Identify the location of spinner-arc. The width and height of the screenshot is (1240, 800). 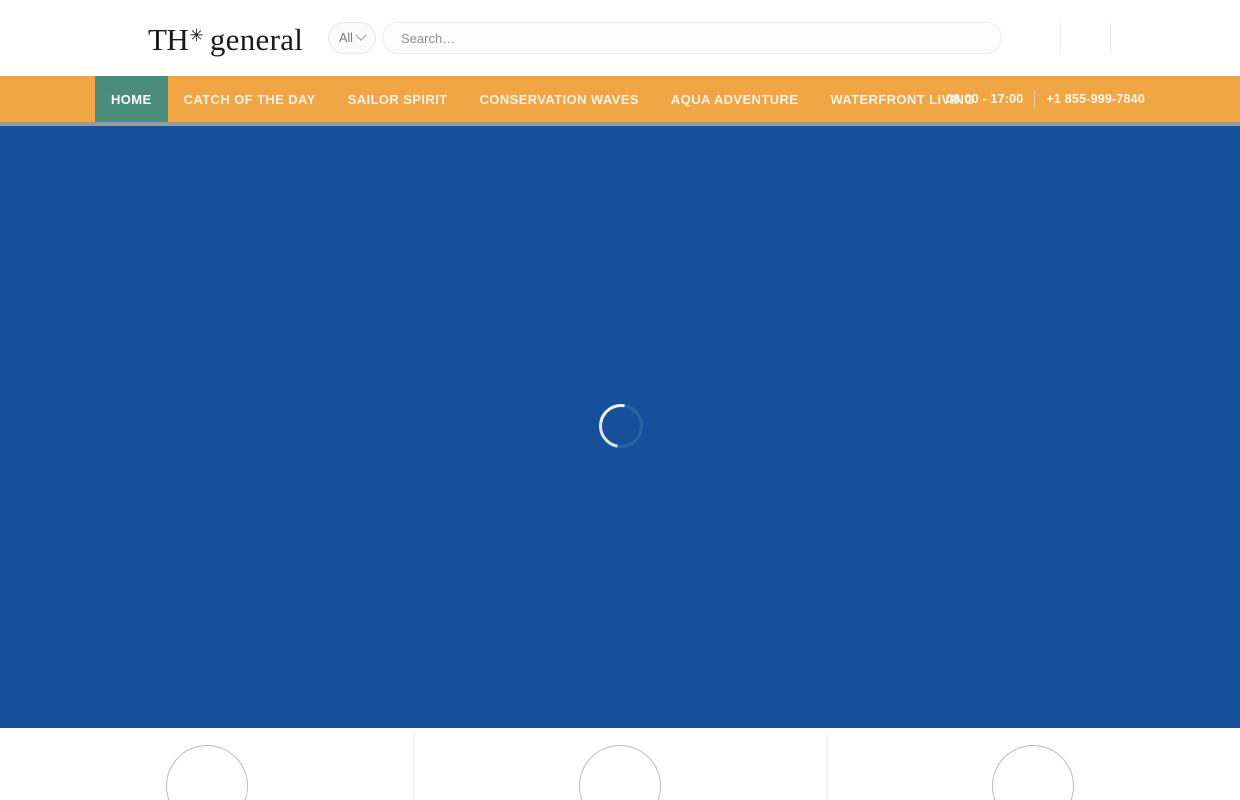
(621, 426).